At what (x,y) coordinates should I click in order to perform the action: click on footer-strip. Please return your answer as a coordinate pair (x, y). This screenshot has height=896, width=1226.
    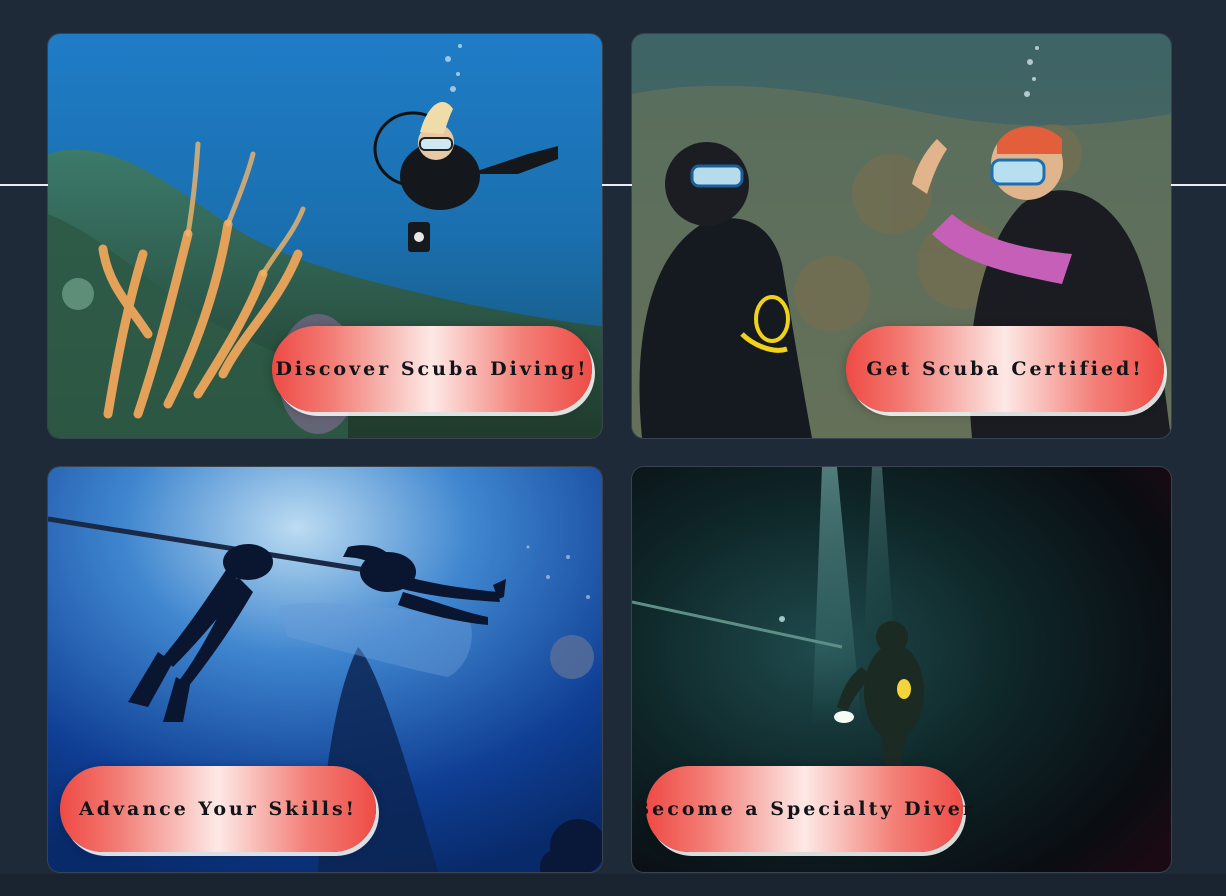
    Looking at the image, I should click on (613, 885).